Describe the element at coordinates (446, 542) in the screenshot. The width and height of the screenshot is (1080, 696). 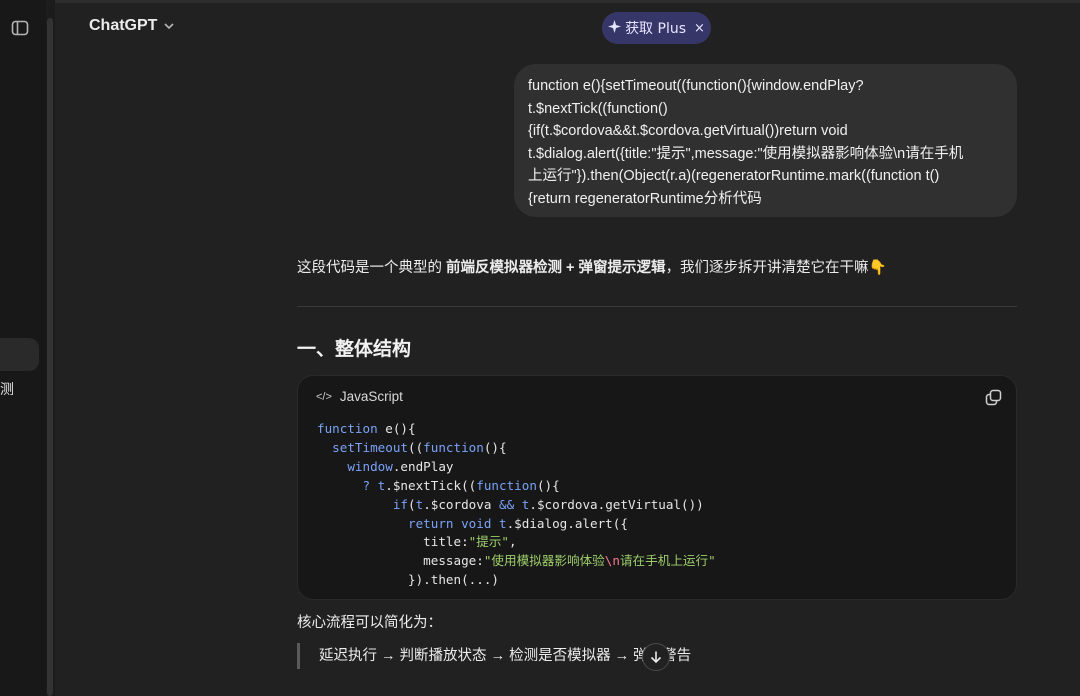
I see `code-token: title:` at that location.